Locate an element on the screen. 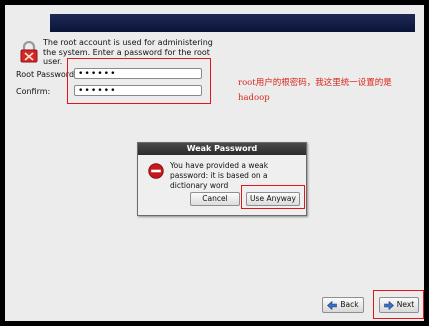 The width and height of the screenshot is (429, 326). password-highlight-box is located at coordinates (139, 81).